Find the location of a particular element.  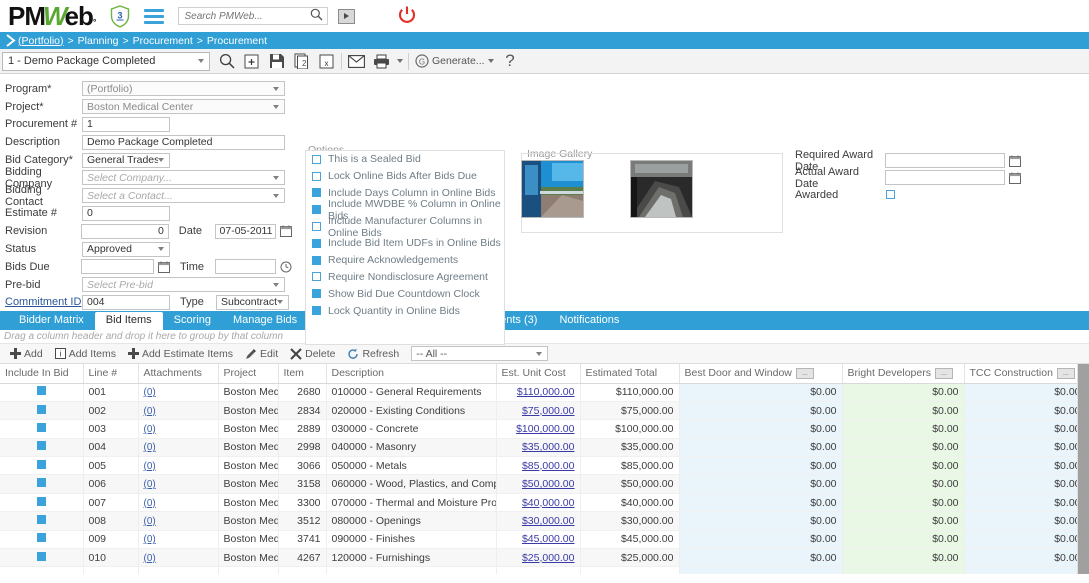

cell-est-unit-cost: $85,000.00 is located at coordinates (538, 466).